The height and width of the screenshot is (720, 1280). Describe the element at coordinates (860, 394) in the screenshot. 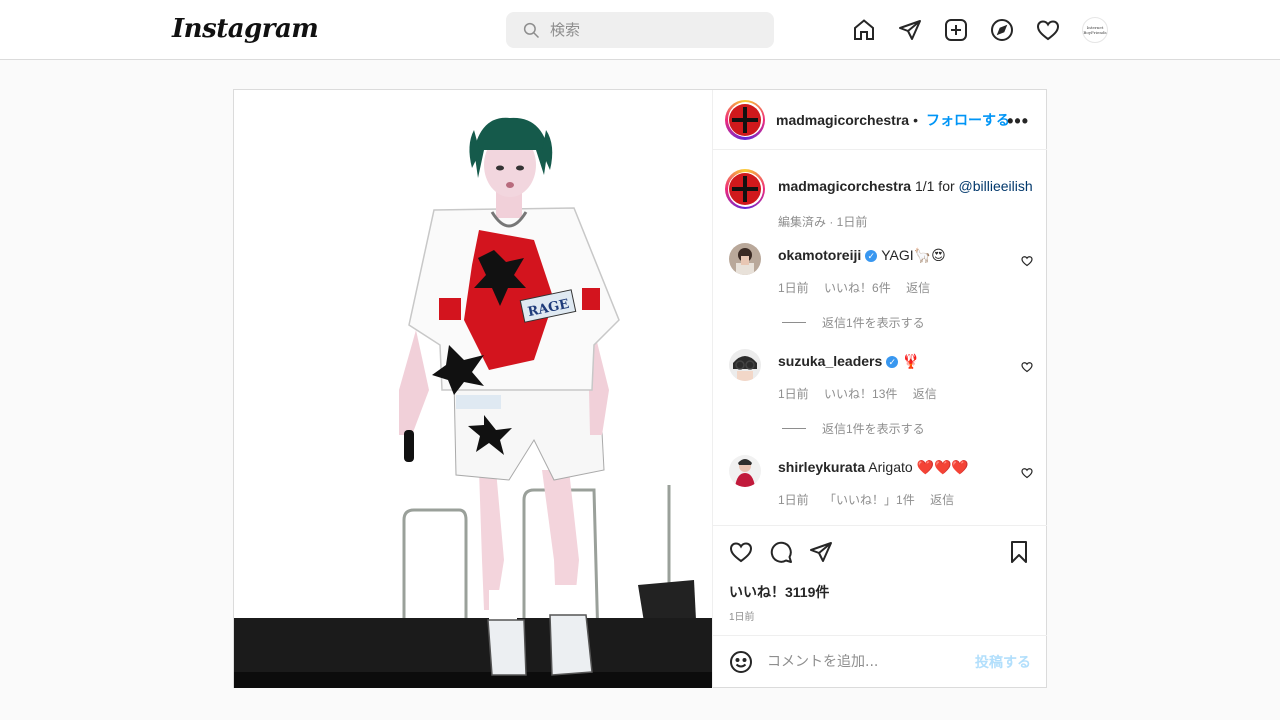

I see `comment-likes: いいね！13件` at that location.